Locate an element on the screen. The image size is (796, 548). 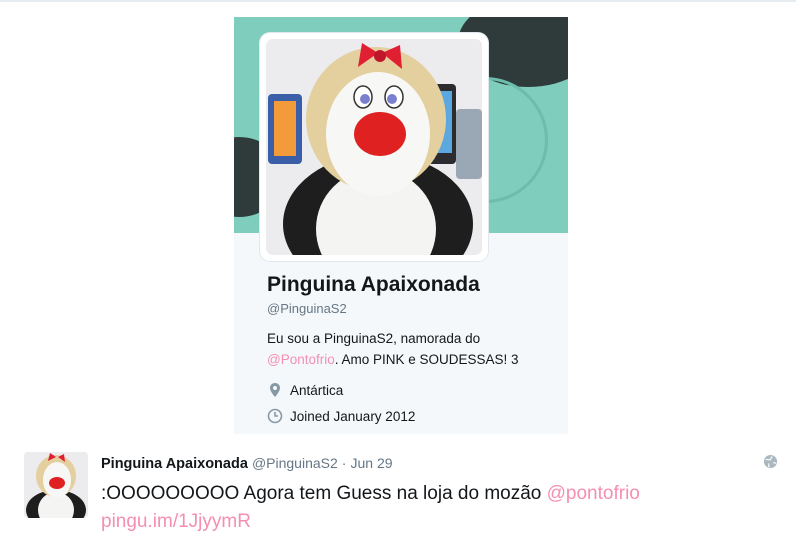
profile-handle: @PinguinaS2 is located at coordinates (307, 308).